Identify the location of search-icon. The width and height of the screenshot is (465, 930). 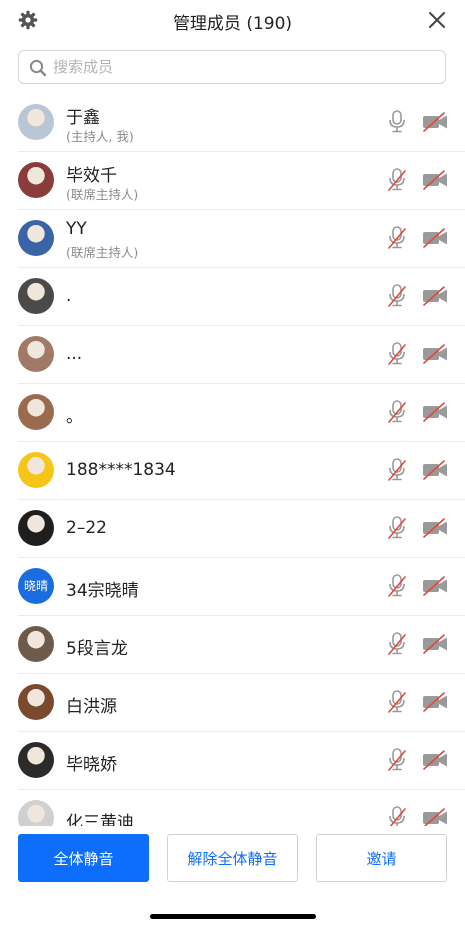
(38, 68).